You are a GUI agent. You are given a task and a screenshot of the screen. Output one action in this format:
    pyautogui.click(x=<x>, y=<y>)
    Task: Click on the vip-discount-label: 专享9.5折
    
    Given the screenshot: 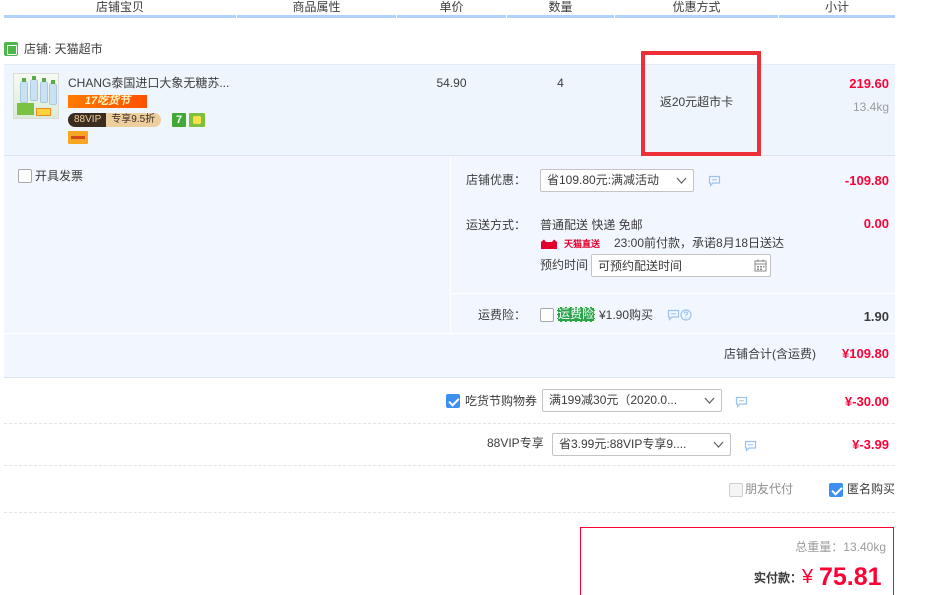 What is the action you would take?
    pyautogui.click(x=134, y=120)
    